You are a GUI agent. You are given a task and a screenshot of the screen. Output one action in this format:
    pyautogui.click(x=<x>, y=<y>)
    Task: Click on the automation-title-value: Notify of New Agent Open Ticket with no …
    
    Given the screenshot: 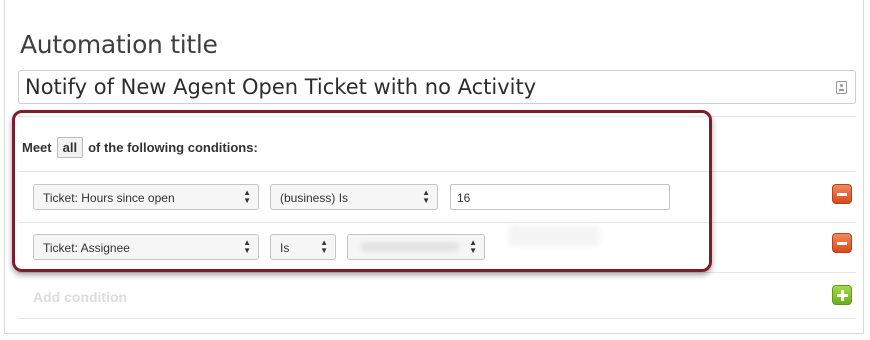 What is the action you would take?
    pyautogui.click(x=280, y=87)
    